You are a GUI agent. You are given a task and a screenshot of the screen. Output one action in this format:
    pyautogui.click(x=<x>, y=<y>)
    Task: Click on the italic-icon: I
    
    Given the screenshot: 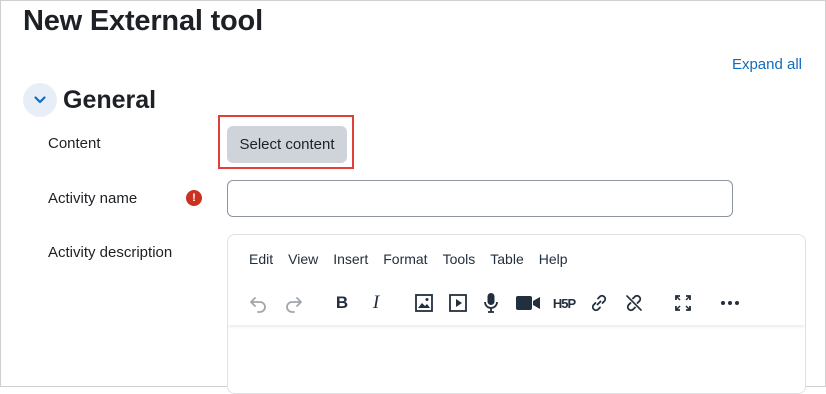 What is the action you would take?
    pyautogui.click(x=376, y=302)
    